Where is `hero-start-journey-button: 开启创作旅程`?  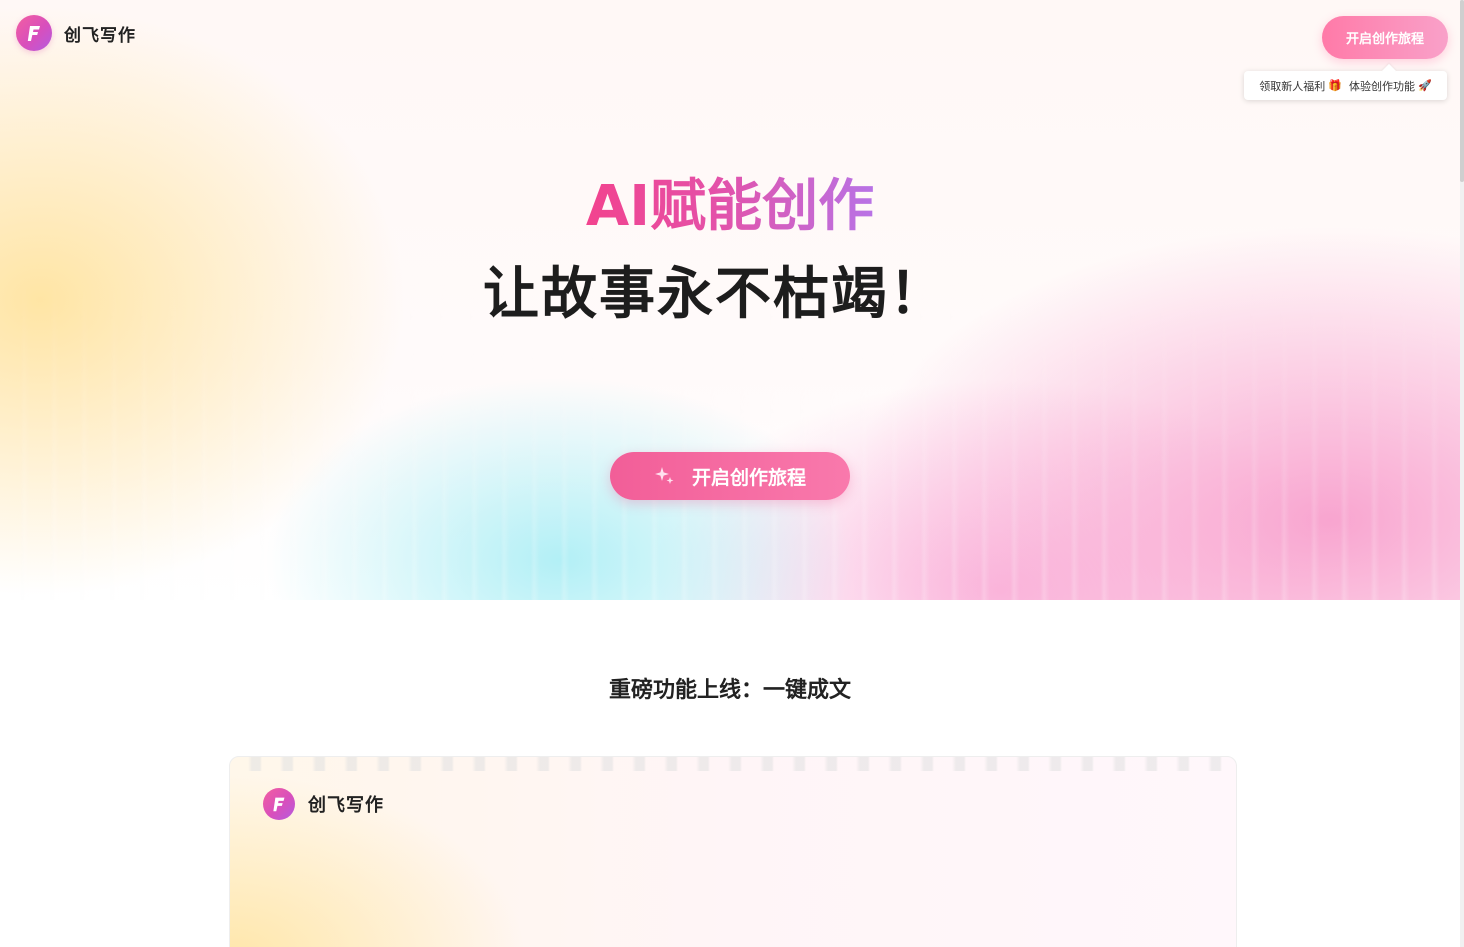
hero-start-journey-button: 开启创作旅程 is located at coordinates (730, 476).